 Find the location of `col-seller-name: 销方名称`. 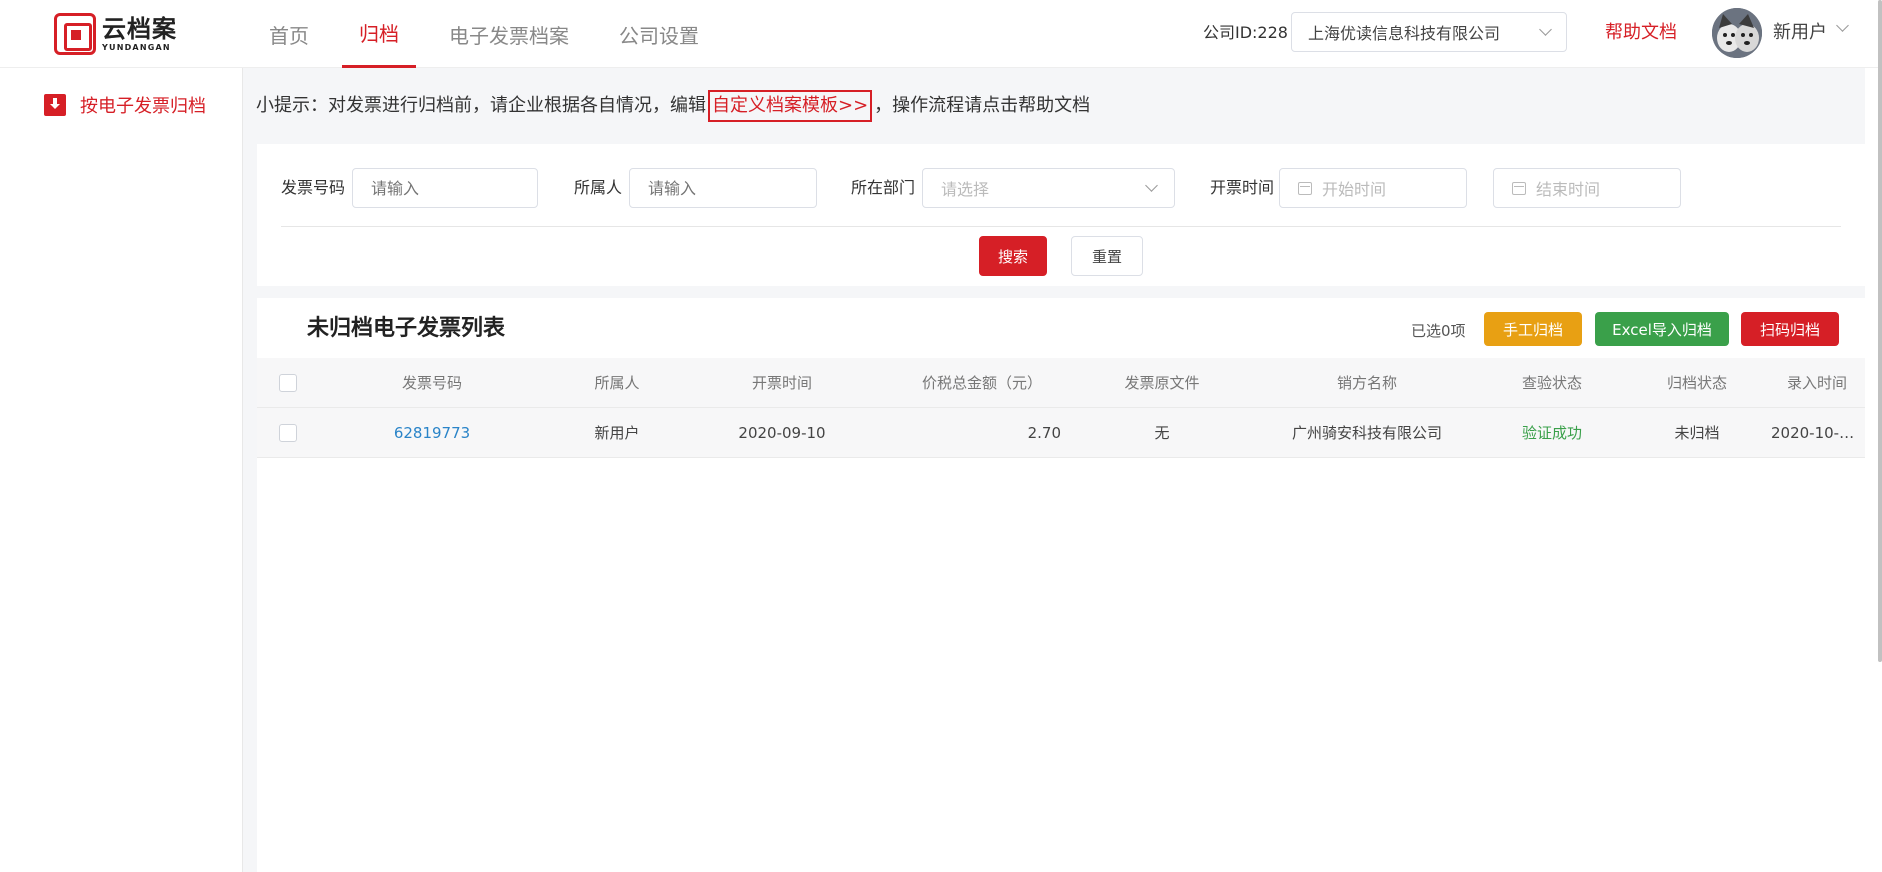

col-seller-name: 销方名称 is located at coordinates (1367, 383).